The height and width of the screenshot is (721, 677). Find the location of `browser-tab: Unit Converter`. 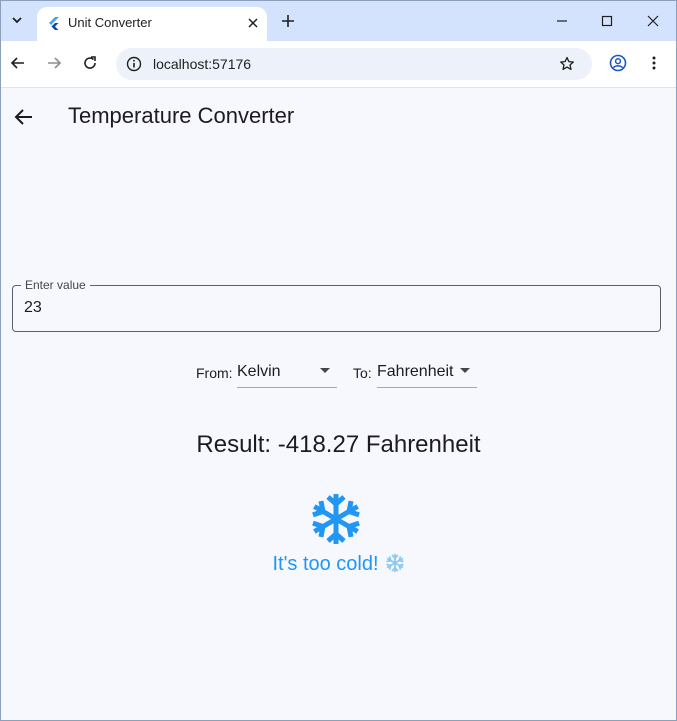

browser-tab: Unit Converter is located at coordinates (152, 24).